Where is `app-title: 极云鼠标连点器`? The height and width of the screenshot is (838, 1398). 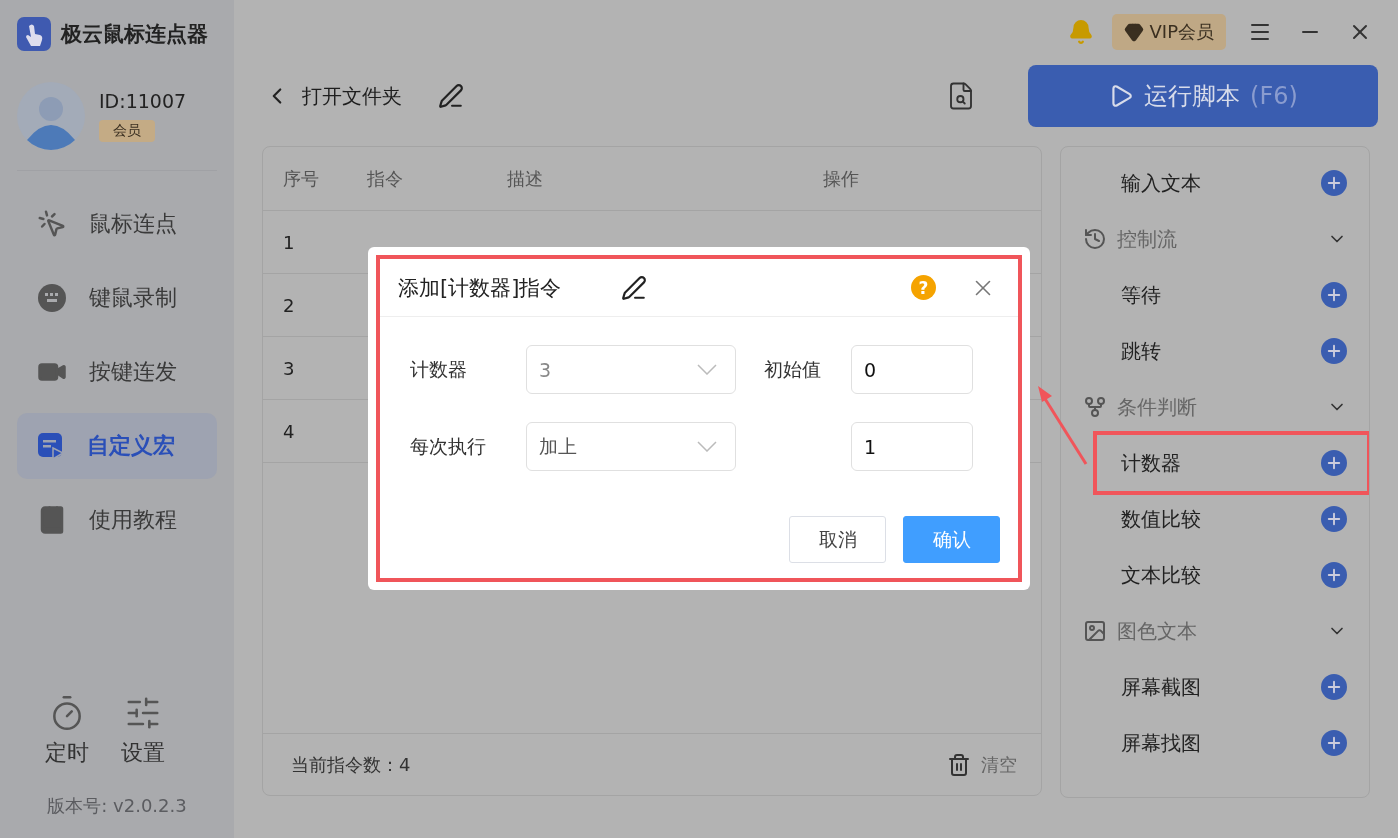
app-title: 极云鼠标连点器 is located at coordinates (134, 34).